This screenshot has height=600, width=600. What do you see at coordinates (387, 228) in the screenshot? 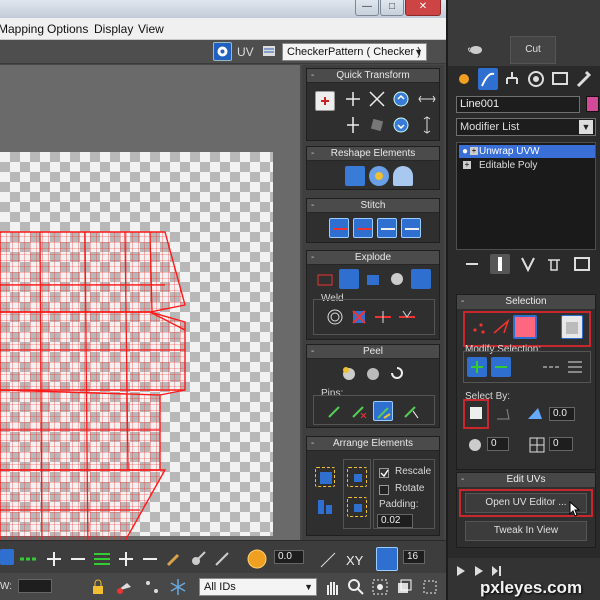
I see `stitch-average-icon` at bounding box center [387, 228].